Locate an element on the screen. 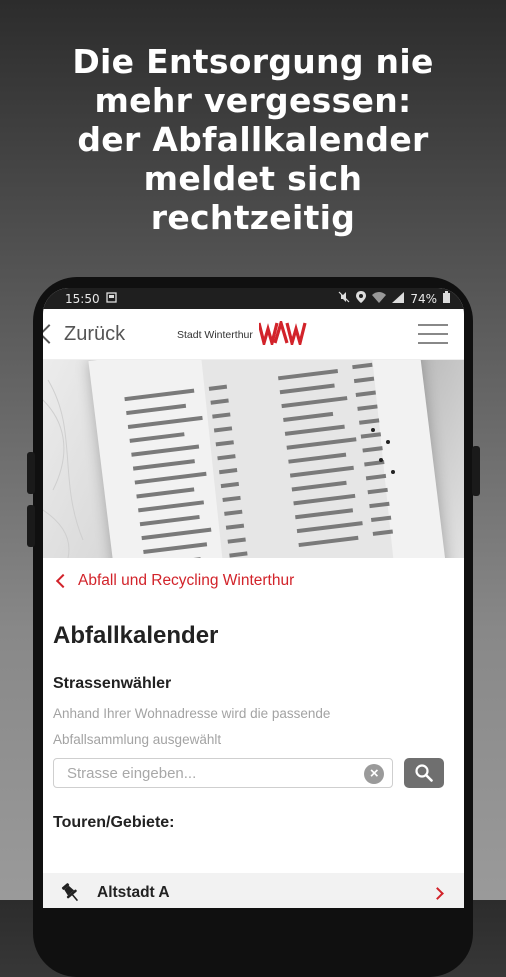 Image resolution: width=506 pixels, height=977 pixels. description-line: Abfallsammlung ausgewählt is located at coordinates (137, 739).